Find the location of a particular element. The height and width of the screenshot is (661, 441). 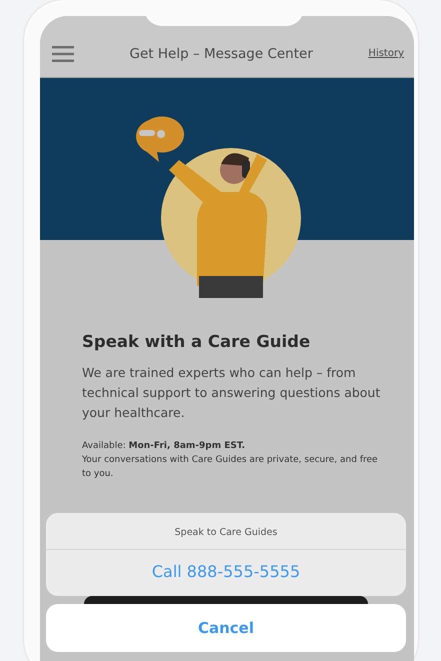

nav-title: Get Help – Message Center is located at coordinates (221, 54).